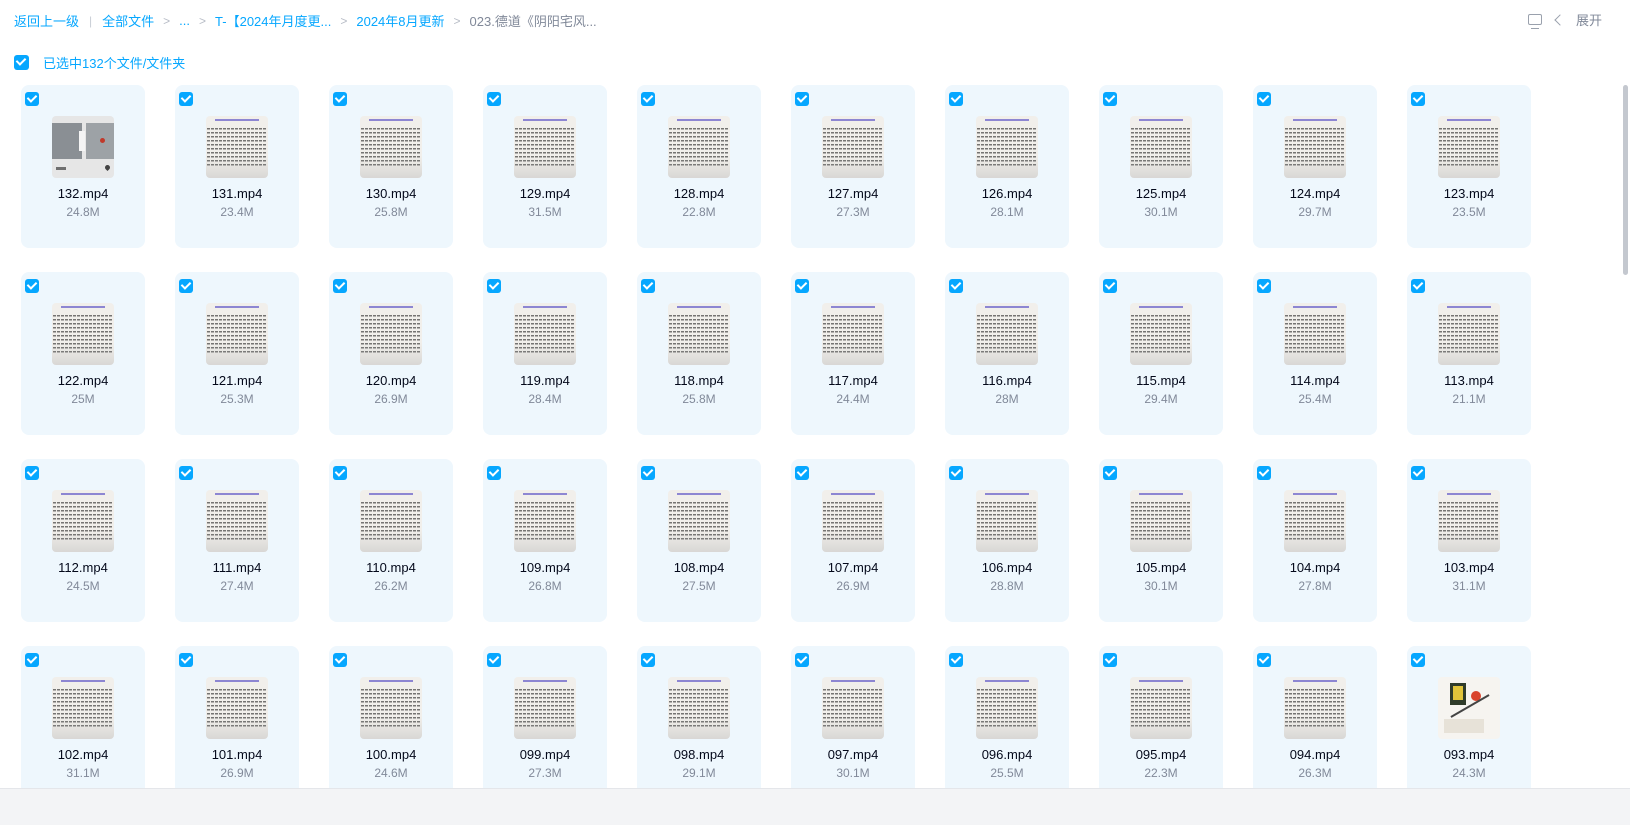 The image size is (1630, 825). Describe the element at coordinates (1161, 540) in the screenshot. I see `file-card: 105.mp4 30.1M` at that location.